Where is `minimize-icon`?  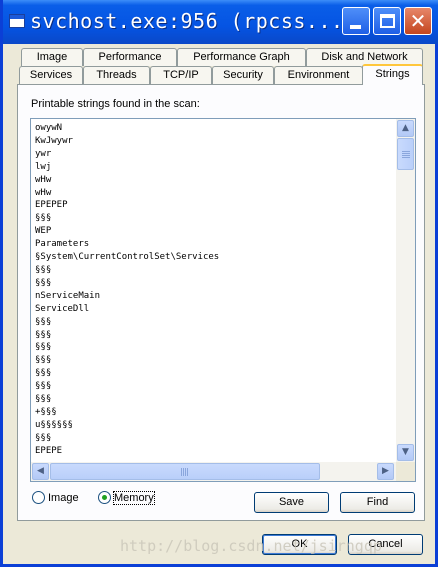 minimize-icon is located at coordinates (355, 27).